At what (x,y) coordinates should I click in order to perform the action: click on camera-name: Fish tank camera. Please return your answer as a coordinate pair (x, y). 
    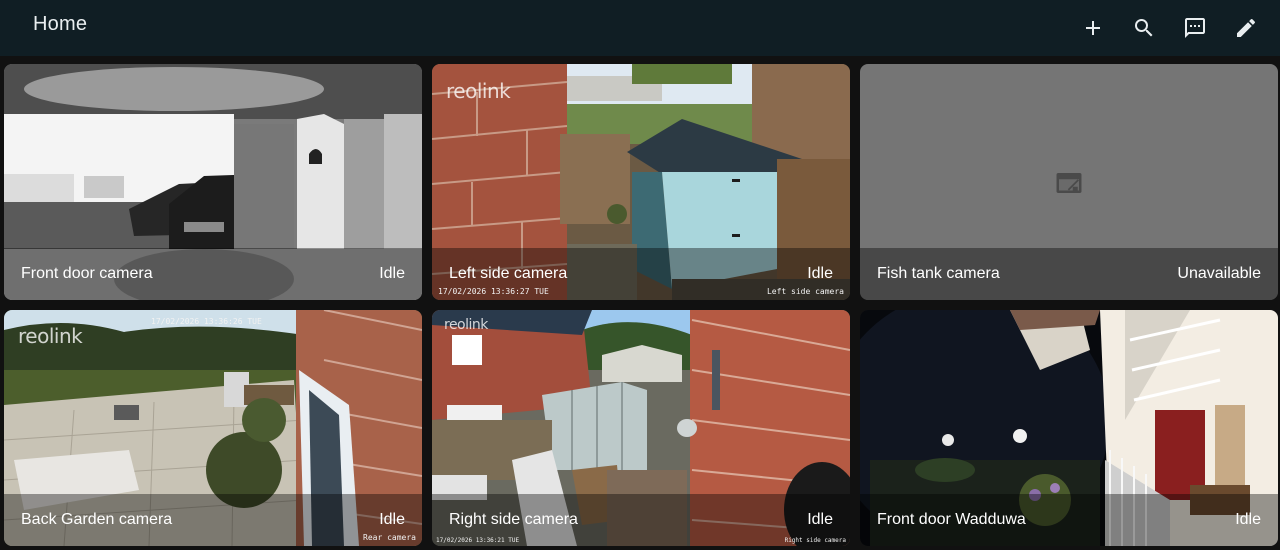
    Looking at the image, I should click on (938, 273).